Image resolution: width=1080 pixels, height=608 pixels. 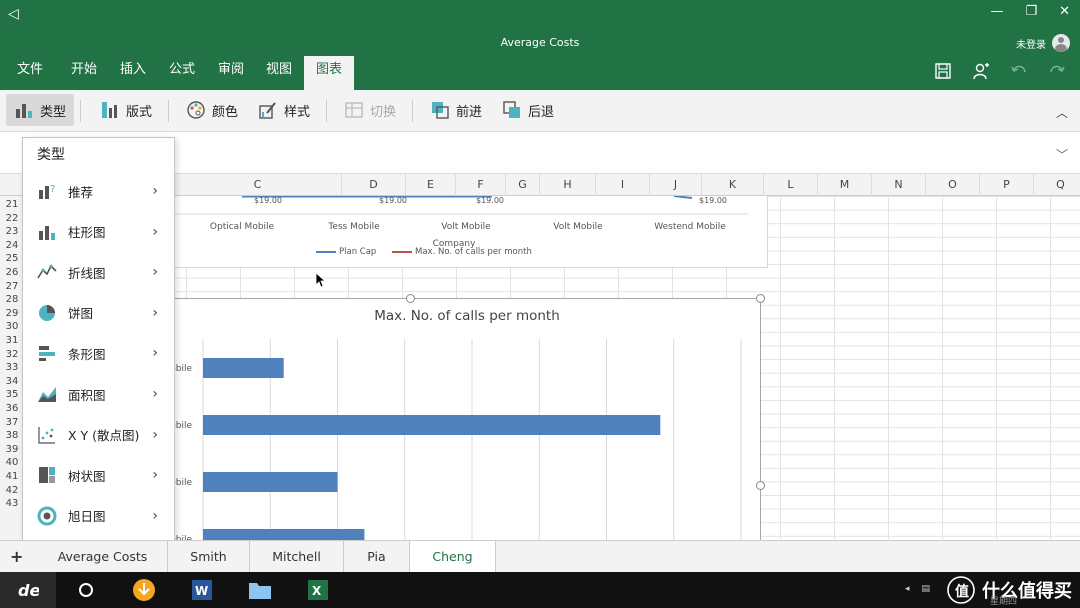 What do you see at coordinates (12, 232) in the screenshot?
I see `row-header: 23` at bounding box center [12, 232].